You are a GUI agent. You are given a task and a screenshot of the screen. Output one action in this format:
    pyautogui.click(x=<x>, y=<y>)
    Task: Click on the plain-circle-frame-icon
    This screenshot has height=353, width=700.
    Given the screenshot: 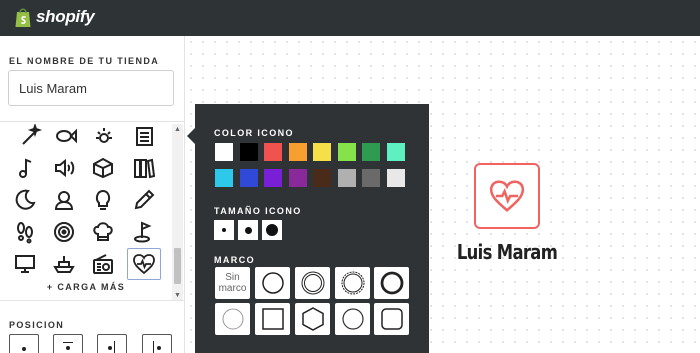 What is the action you would take?
    pyautogui.click(x=352, y=319)
    